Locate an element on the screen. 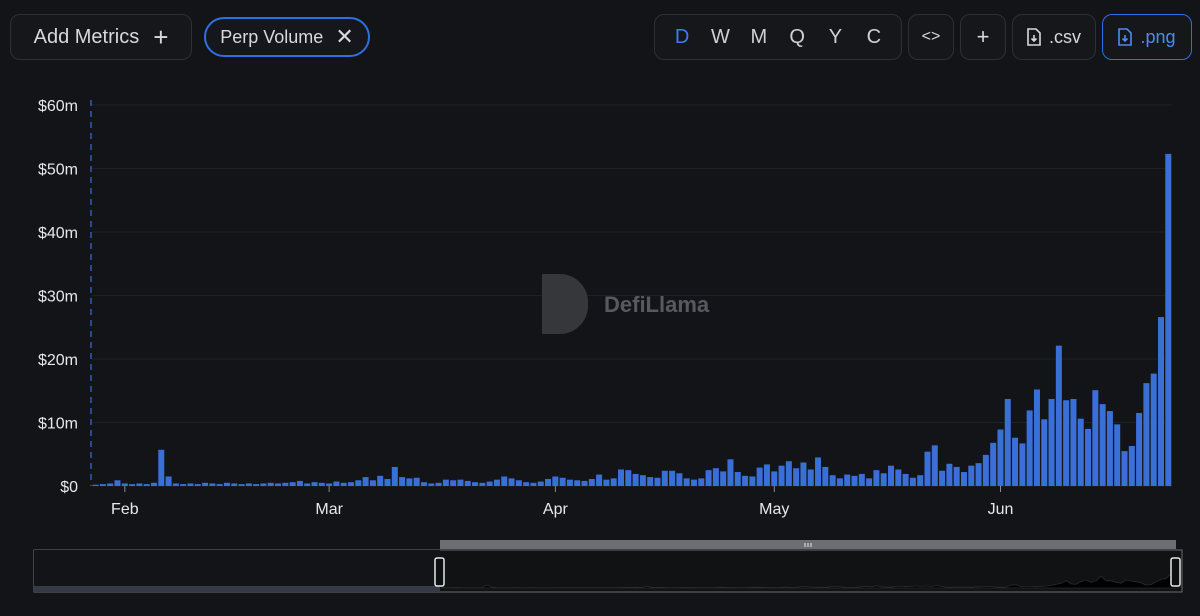  embed-code-button: <> is located at coordinates (931, 37).